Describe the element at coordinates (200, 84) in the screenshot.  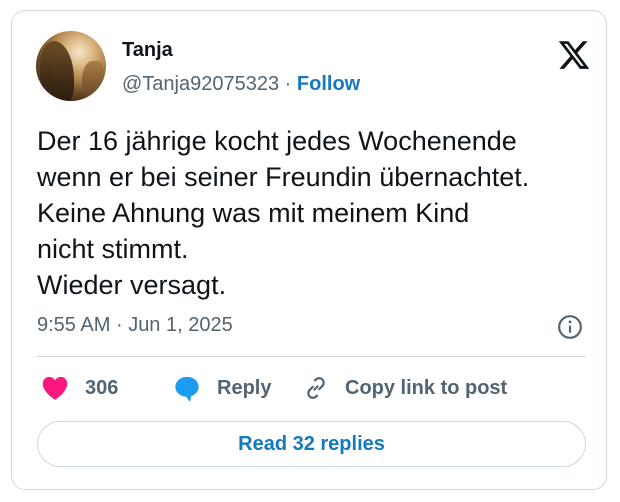
I see `author-handle: @Tanja92075323` at that location.